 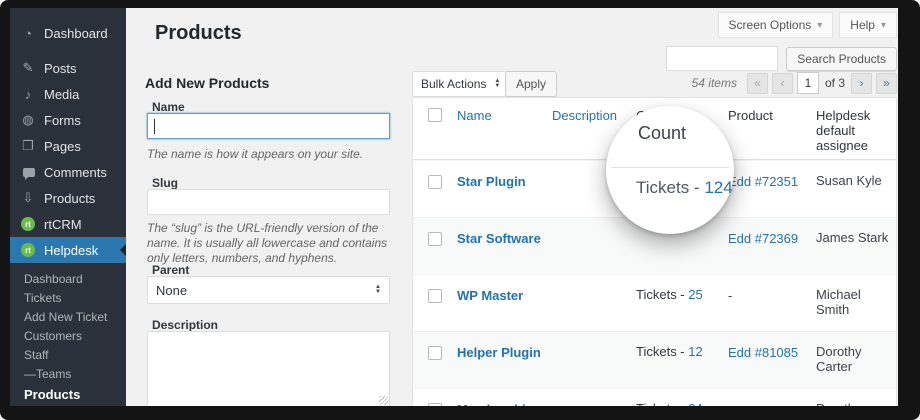 I want to click on submenu-item-teams: —Teams, so click(x=68, y=374).